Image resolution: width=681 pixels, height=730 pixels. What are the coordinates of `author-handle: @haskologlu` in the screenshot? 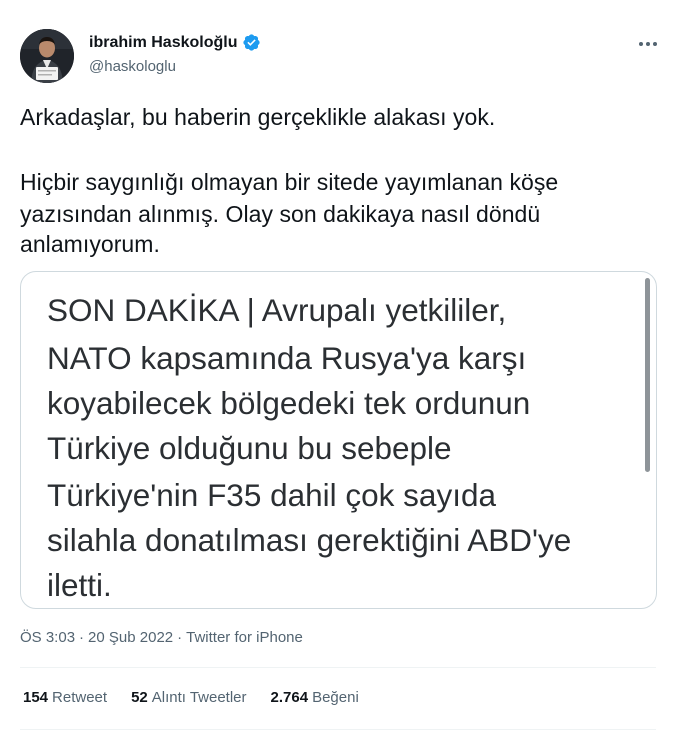 It's located at (132, 66).